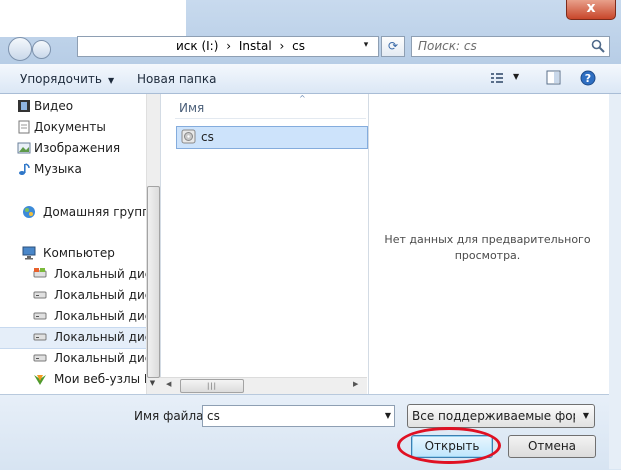  Describe the element at coordinates (29, 253) in the screenshot. I see `computer-icon` at that location.